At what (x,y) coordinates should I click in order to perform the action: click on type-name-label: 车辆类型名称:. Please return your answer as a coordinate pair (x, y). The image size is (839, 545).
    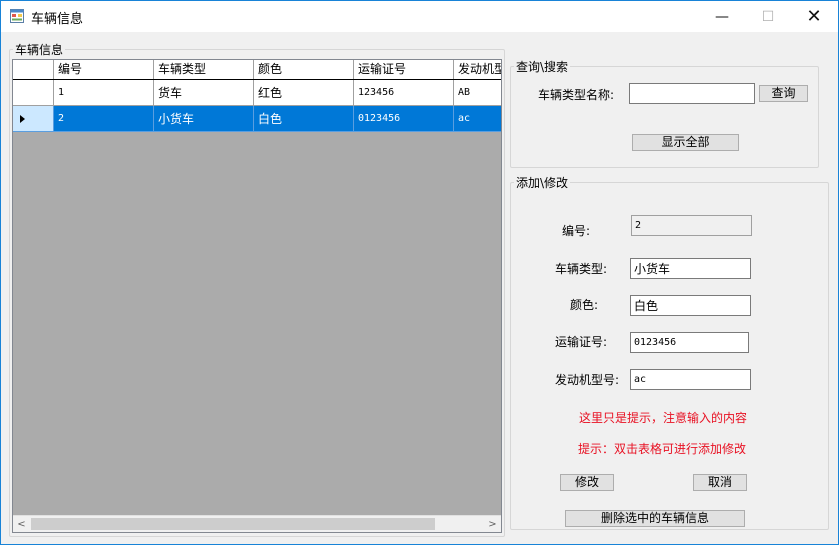
    Looking at the image, I should click on (576, 95).